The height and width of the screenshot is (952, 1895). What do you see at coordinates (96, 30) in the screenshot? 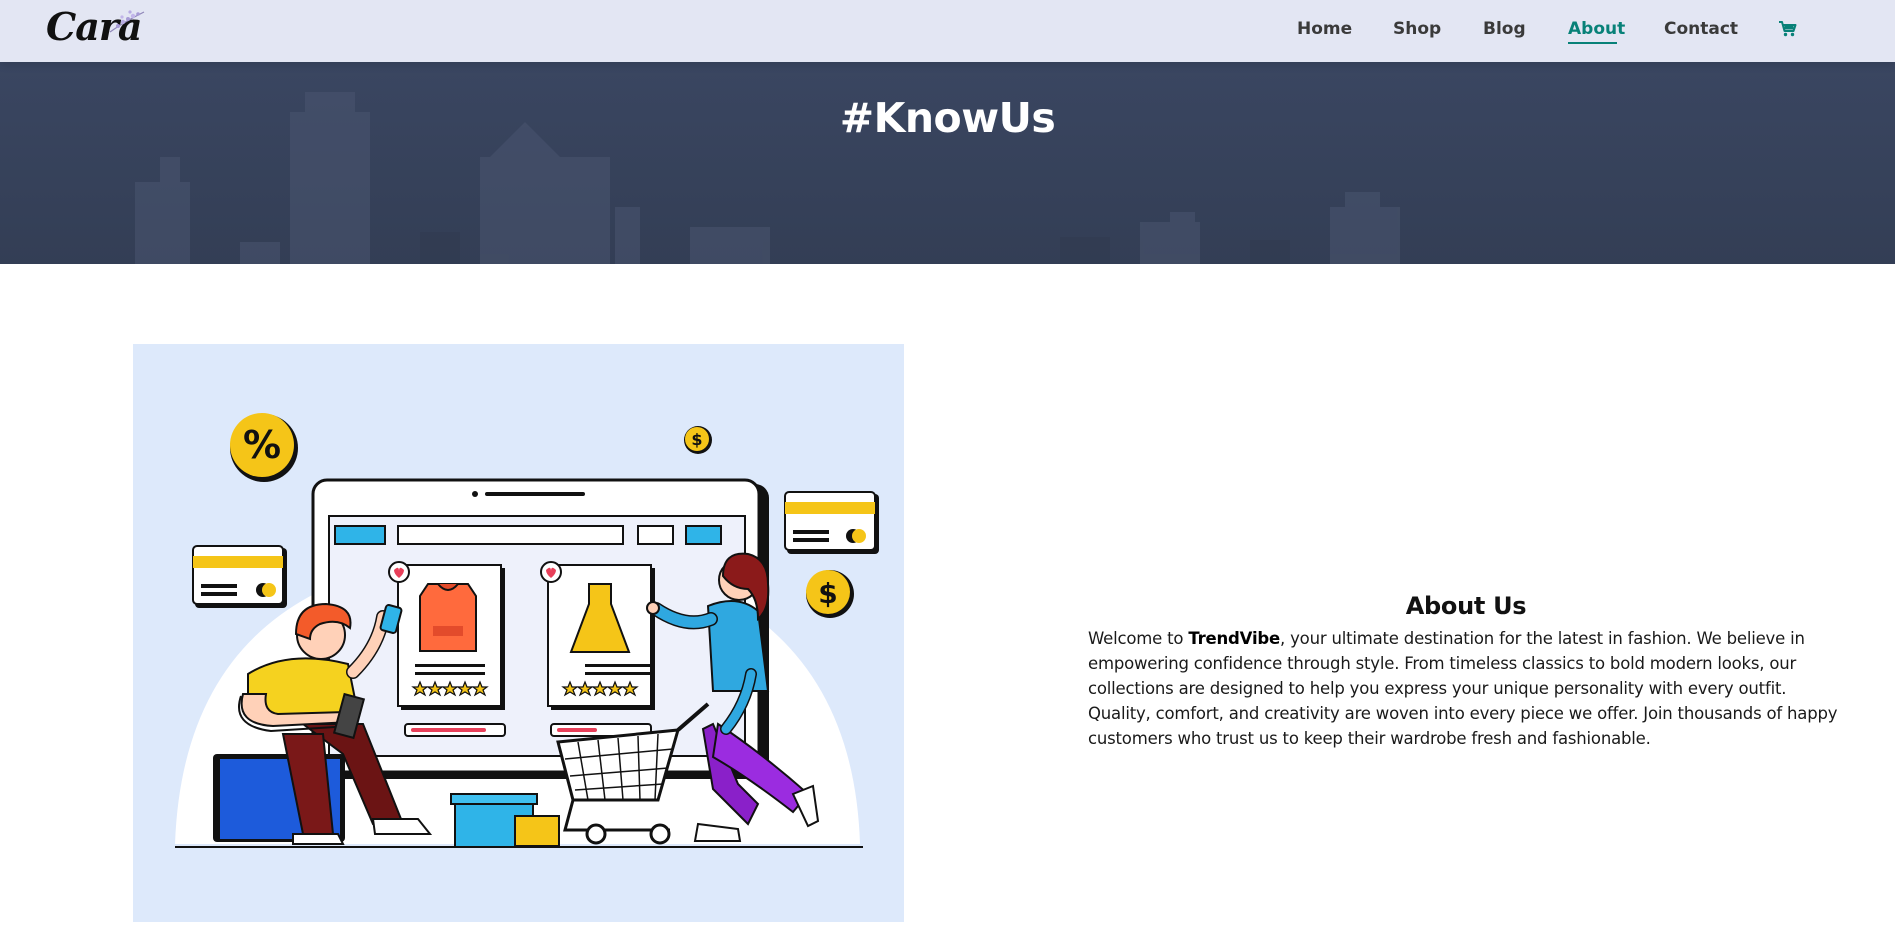
I see `brand-logo: Cara` at bounding box center [96, 30].